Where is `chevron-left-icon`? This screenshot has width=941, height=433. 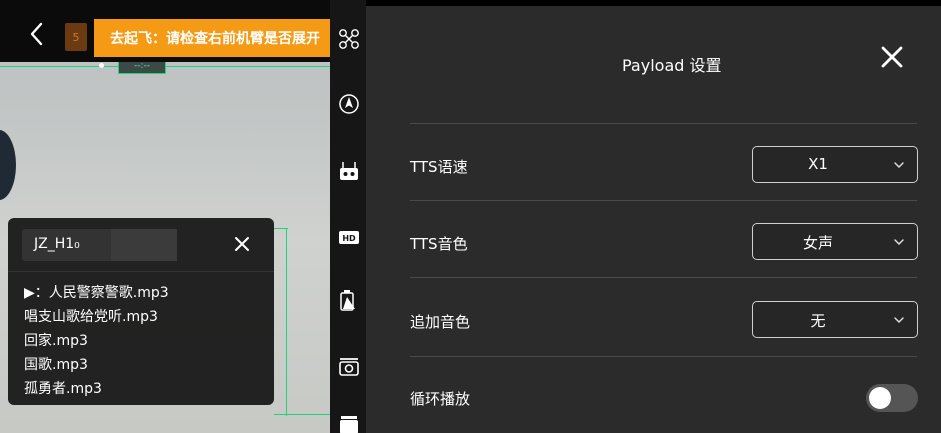
chevron-left-icon is located at coordinates (36, 34).